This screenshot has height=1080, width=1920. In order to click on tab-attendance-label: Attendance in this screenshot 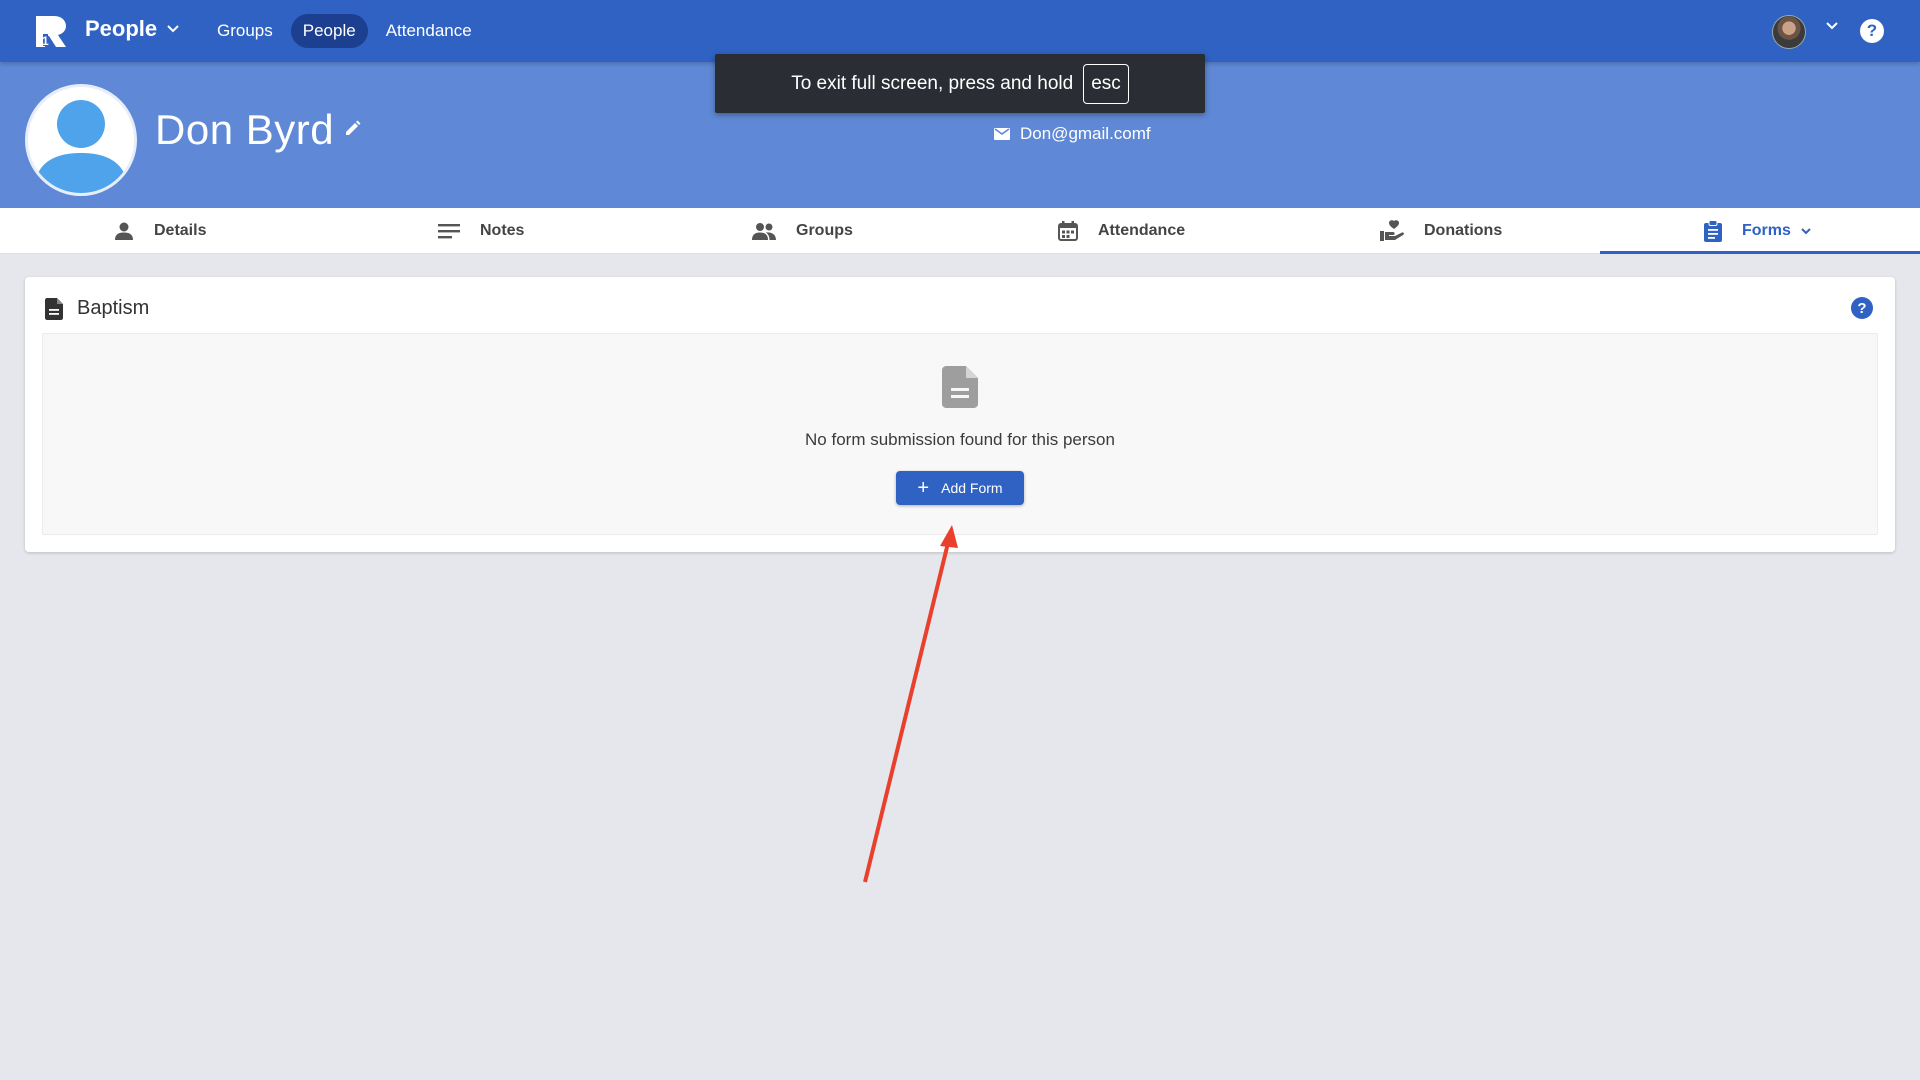, I will do `click(1142, 230)`.